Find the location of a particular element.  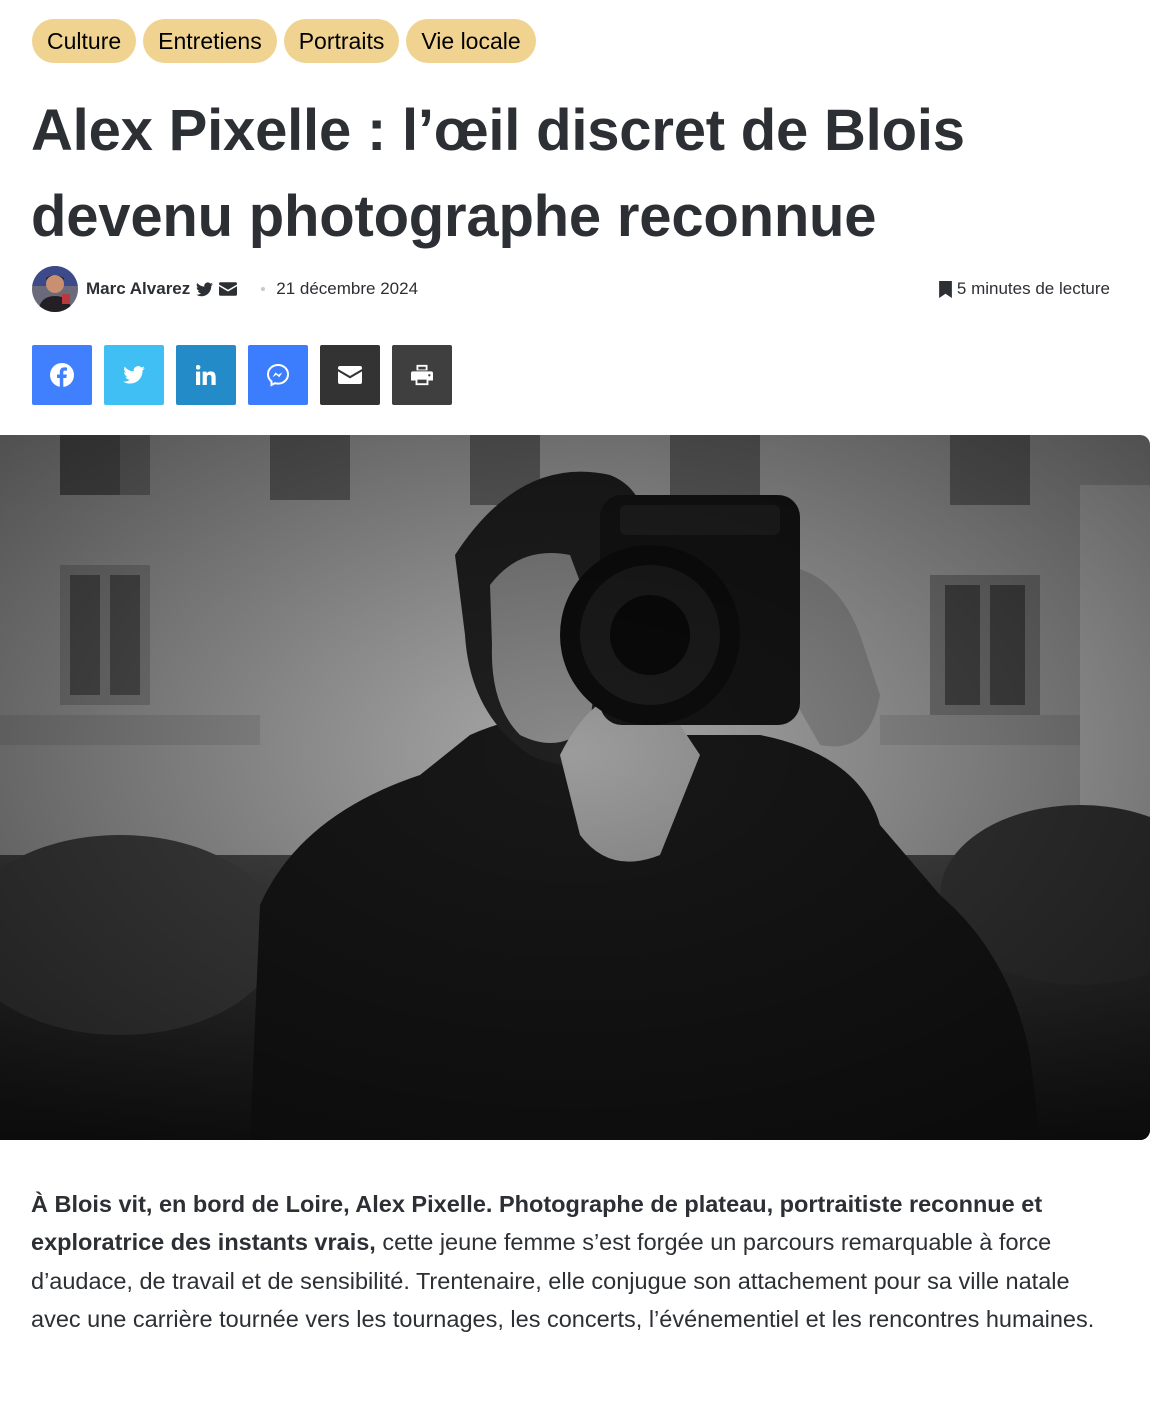

separator-dot is located at coordinates (263, 289).